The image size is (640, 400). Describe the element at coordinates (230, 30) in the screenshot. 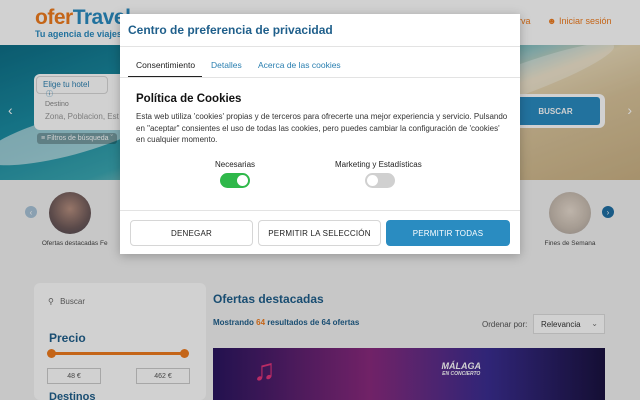

I see `modal-title: Centro de preferencia de privacidad` at that location.